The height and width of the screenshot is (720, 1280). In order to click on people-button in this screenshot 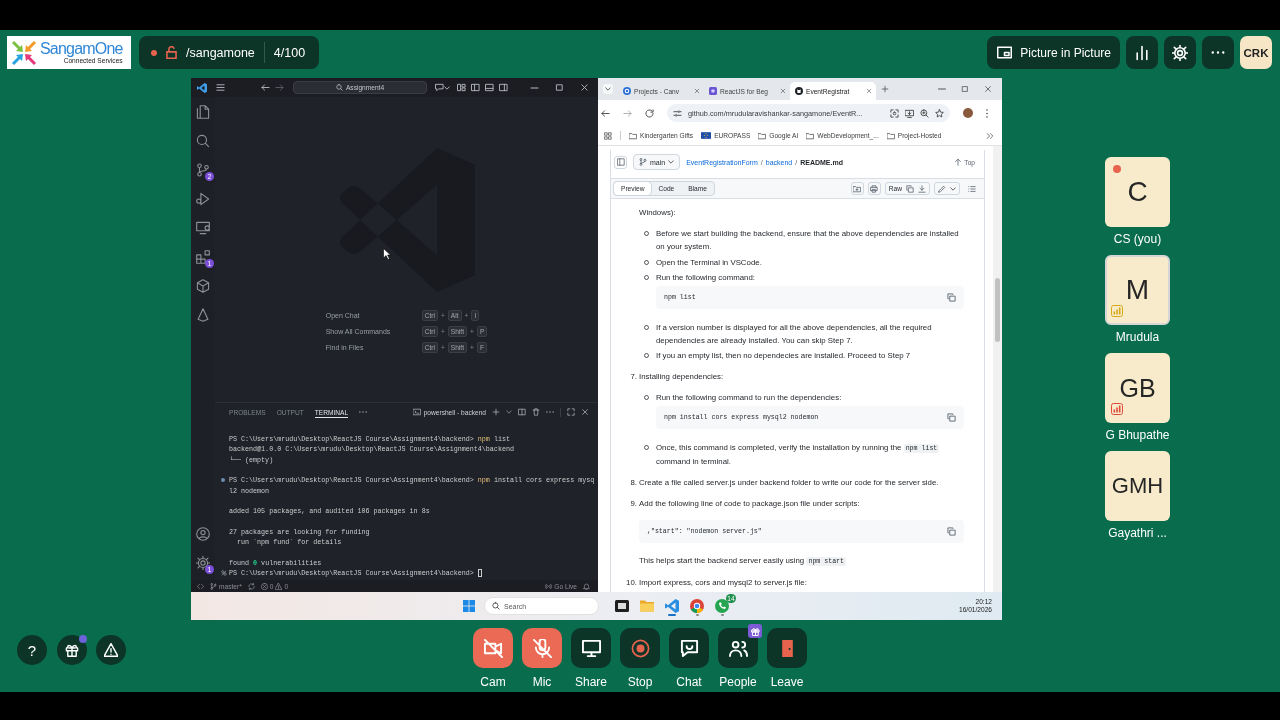, I will do `click(738, 648)`.